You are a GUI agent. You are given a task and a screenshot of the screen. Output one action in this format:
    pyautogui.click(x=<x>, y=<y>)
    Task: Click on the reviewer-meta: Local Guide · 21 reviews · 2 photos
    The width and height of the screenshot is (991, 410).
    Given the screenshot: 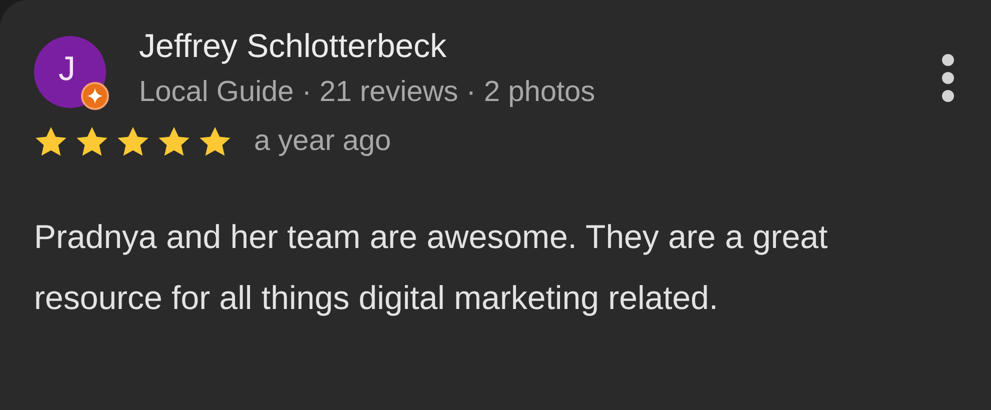 What is the action you would take?
    pyautogui.click(x=367, y=92)
    